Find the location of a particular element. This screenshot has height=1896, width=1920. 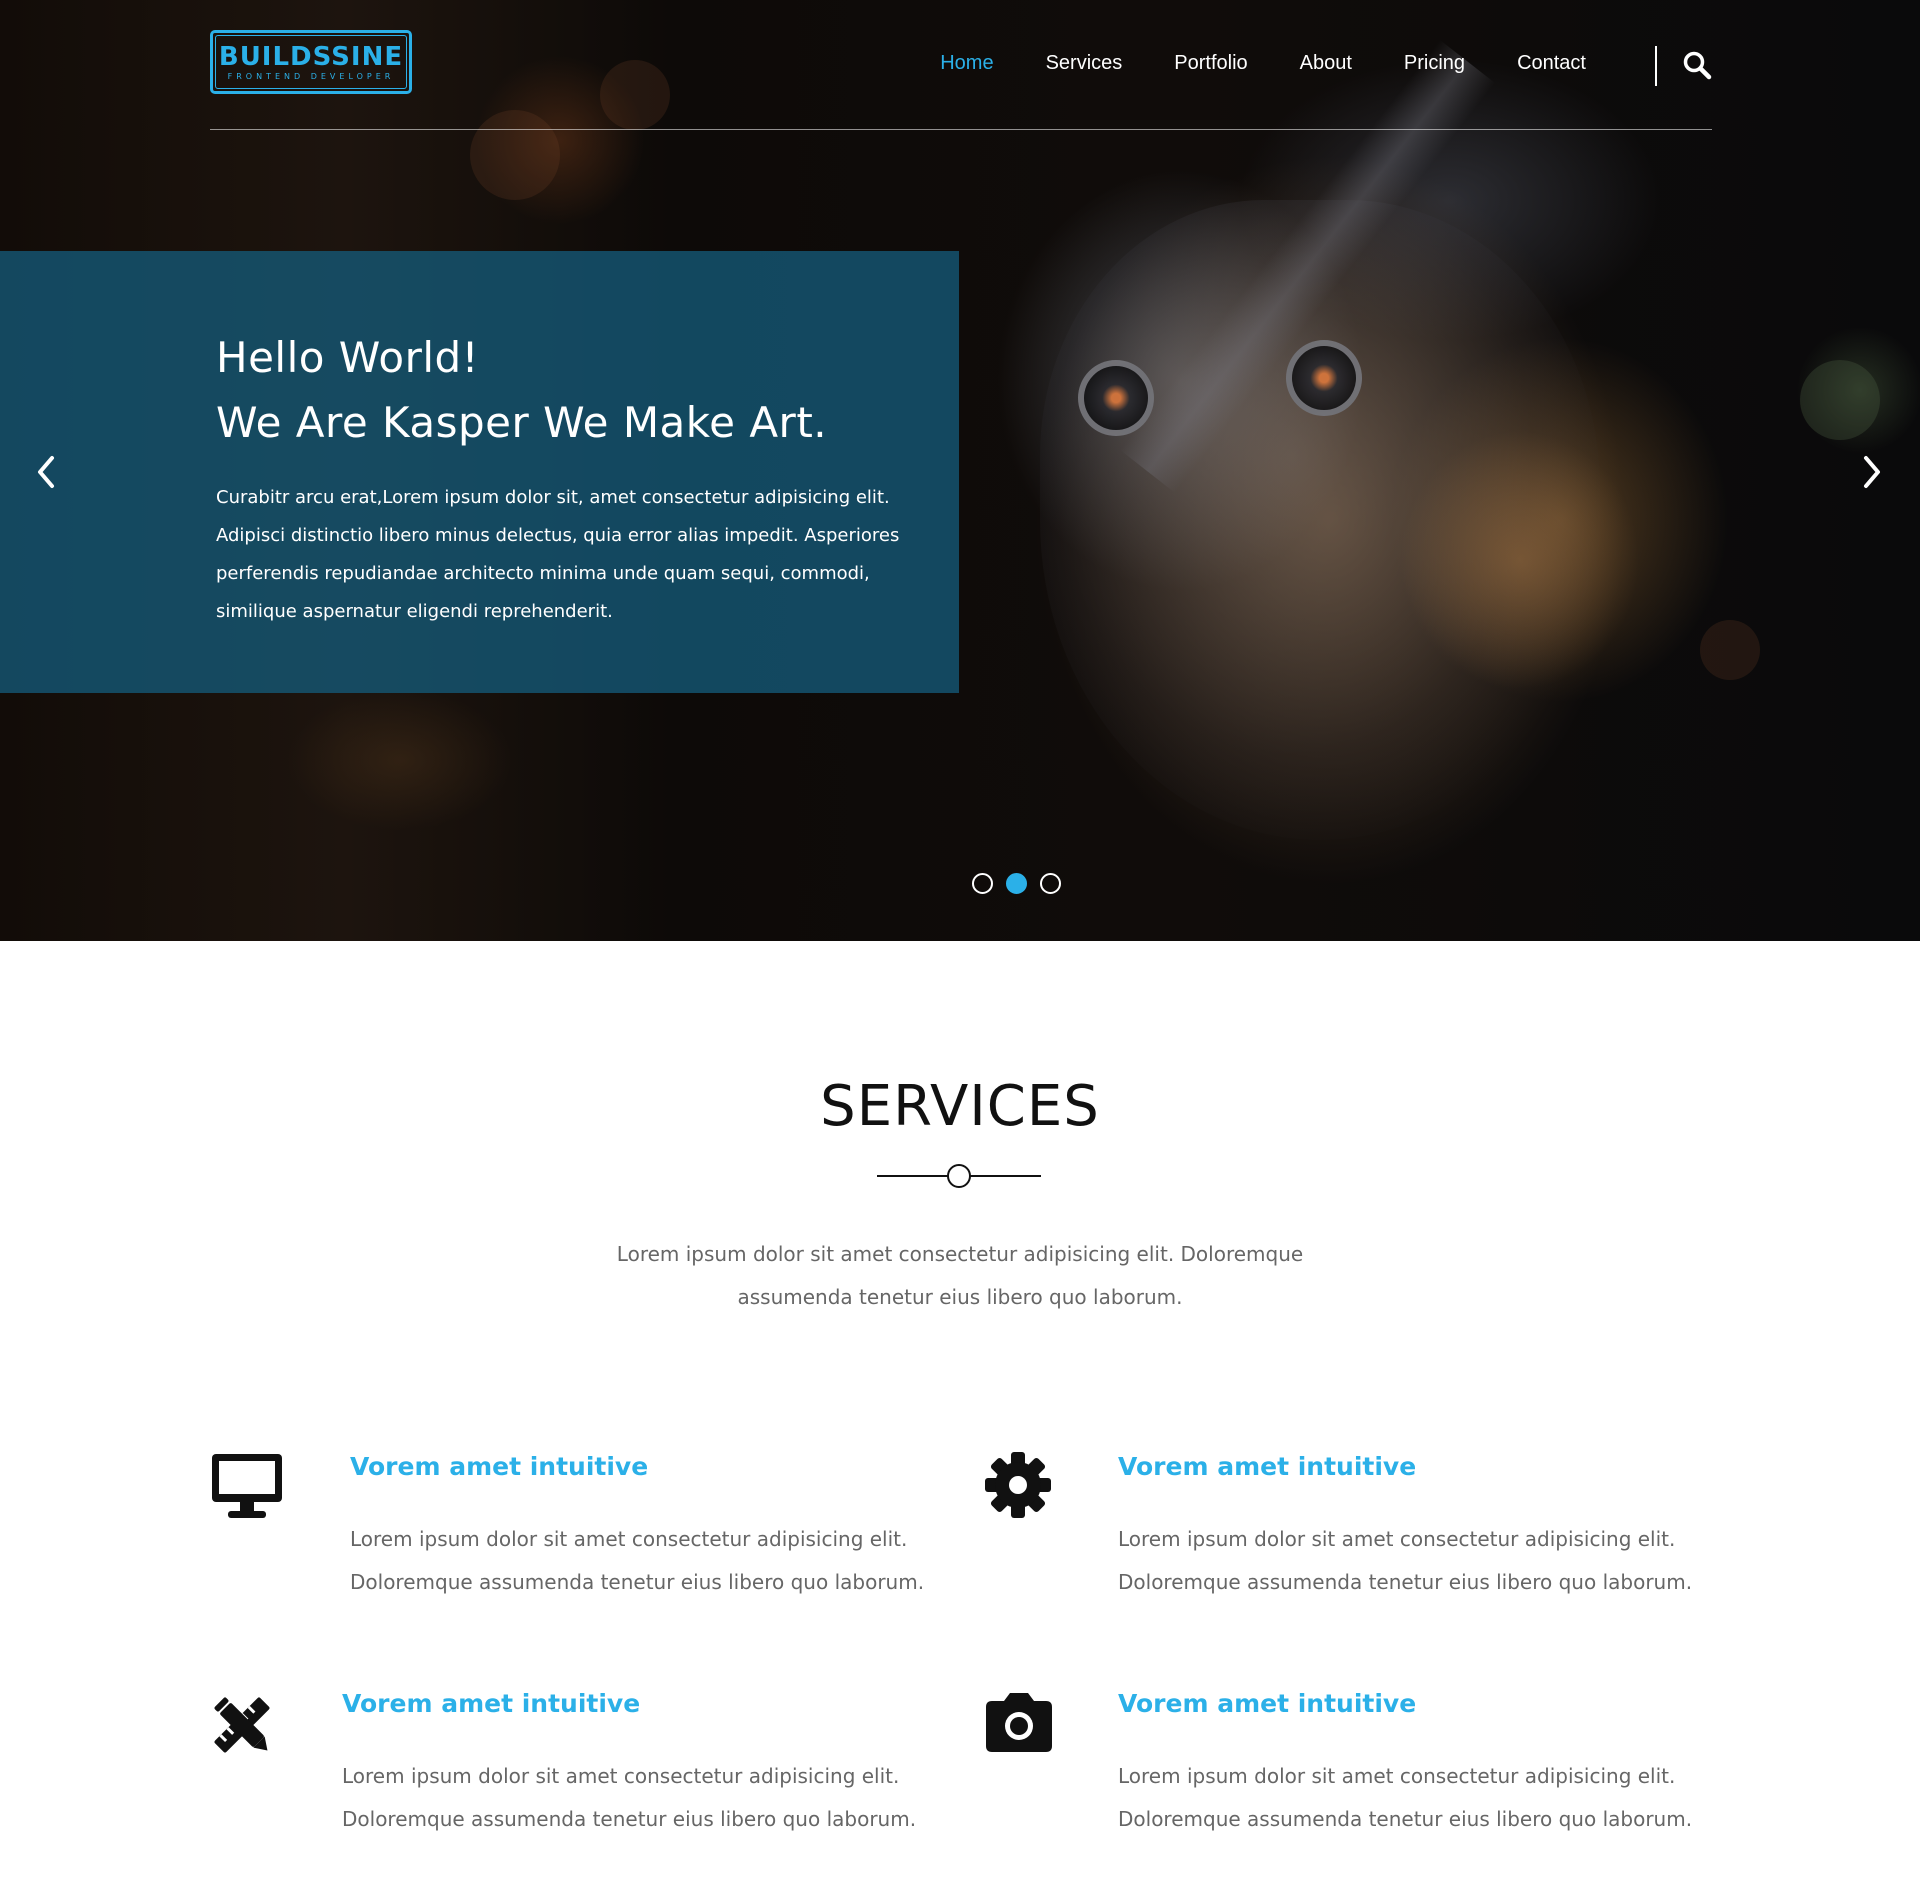

logo-text: BUILDSSINE is located at coordinates (311, 57).